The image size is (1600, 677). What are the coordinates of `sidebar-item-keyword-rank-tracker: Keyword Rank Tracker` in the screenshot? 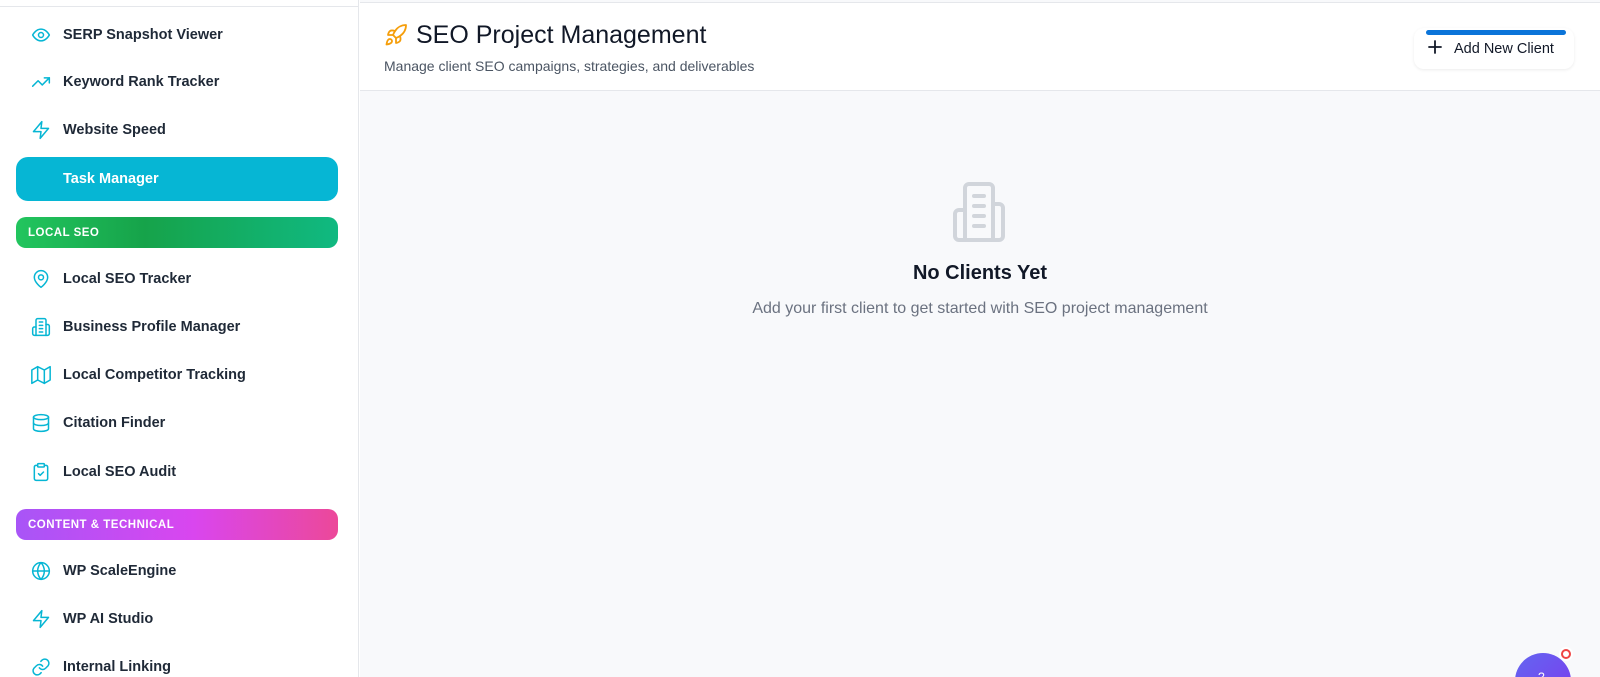 It's located at (177, 82).